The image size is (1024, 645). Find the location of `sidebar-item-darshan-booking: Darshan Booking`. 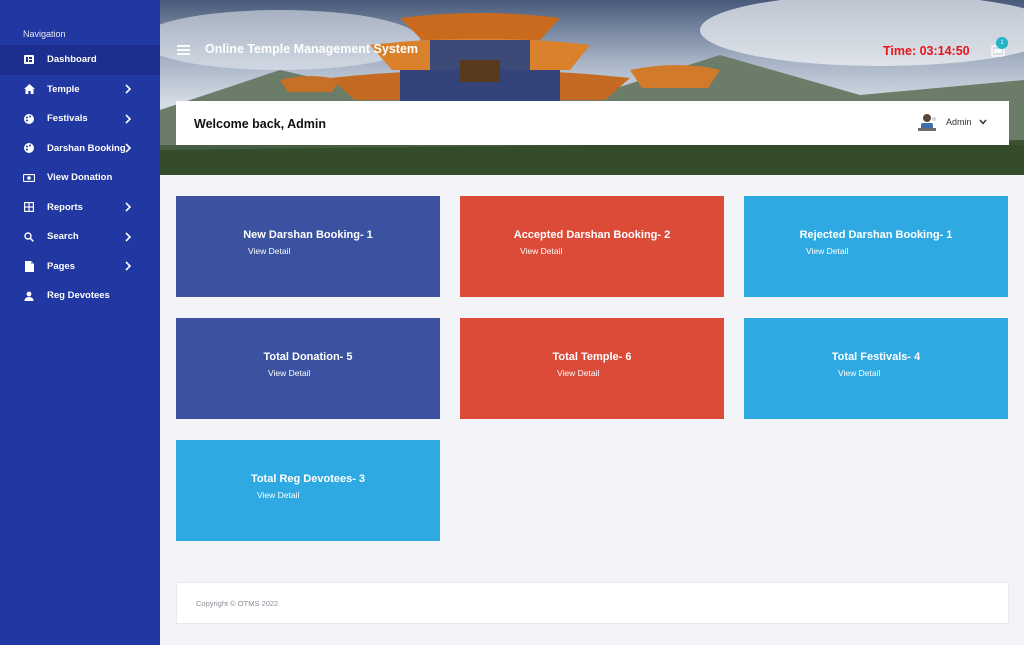

sidebar-item-darshan-booking: Darshan Booking is located at coordinates (80, 149).